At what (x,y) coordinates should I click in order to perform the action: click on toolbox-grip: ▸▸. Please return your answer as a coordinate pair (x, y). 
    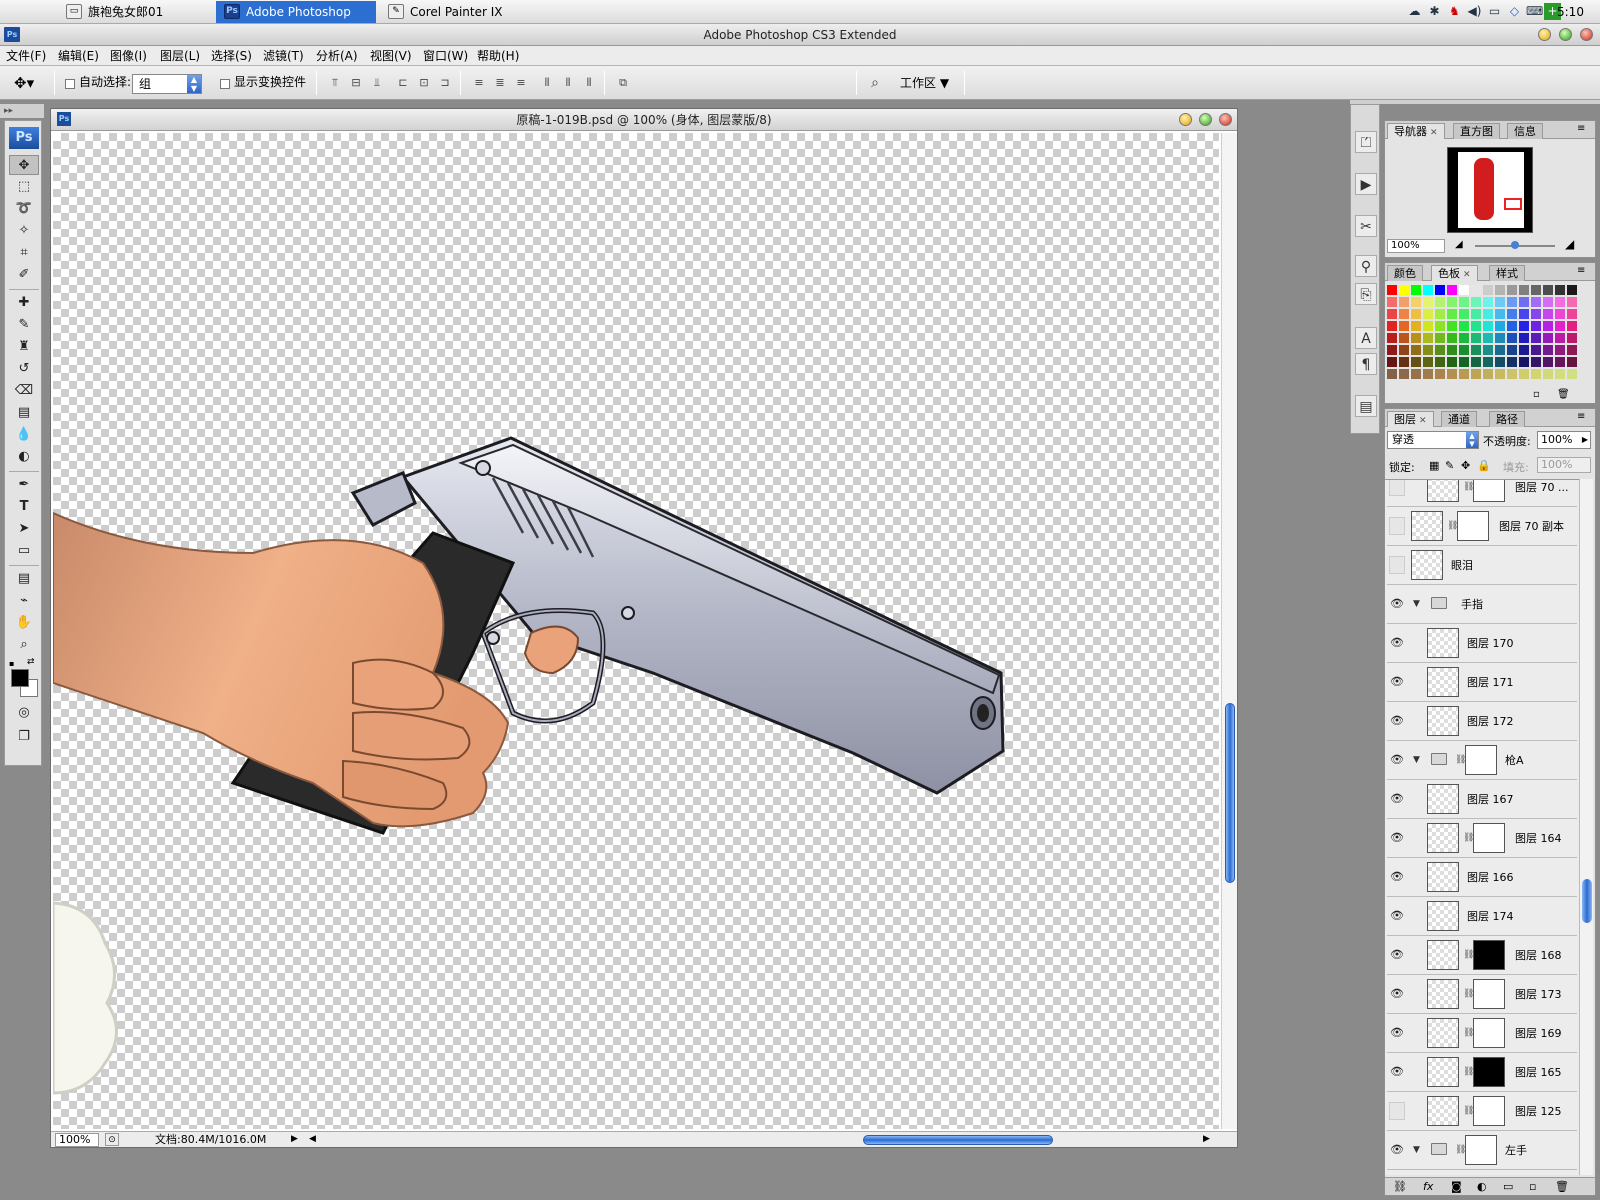
    Looking at the image, I should click on (22, 111).